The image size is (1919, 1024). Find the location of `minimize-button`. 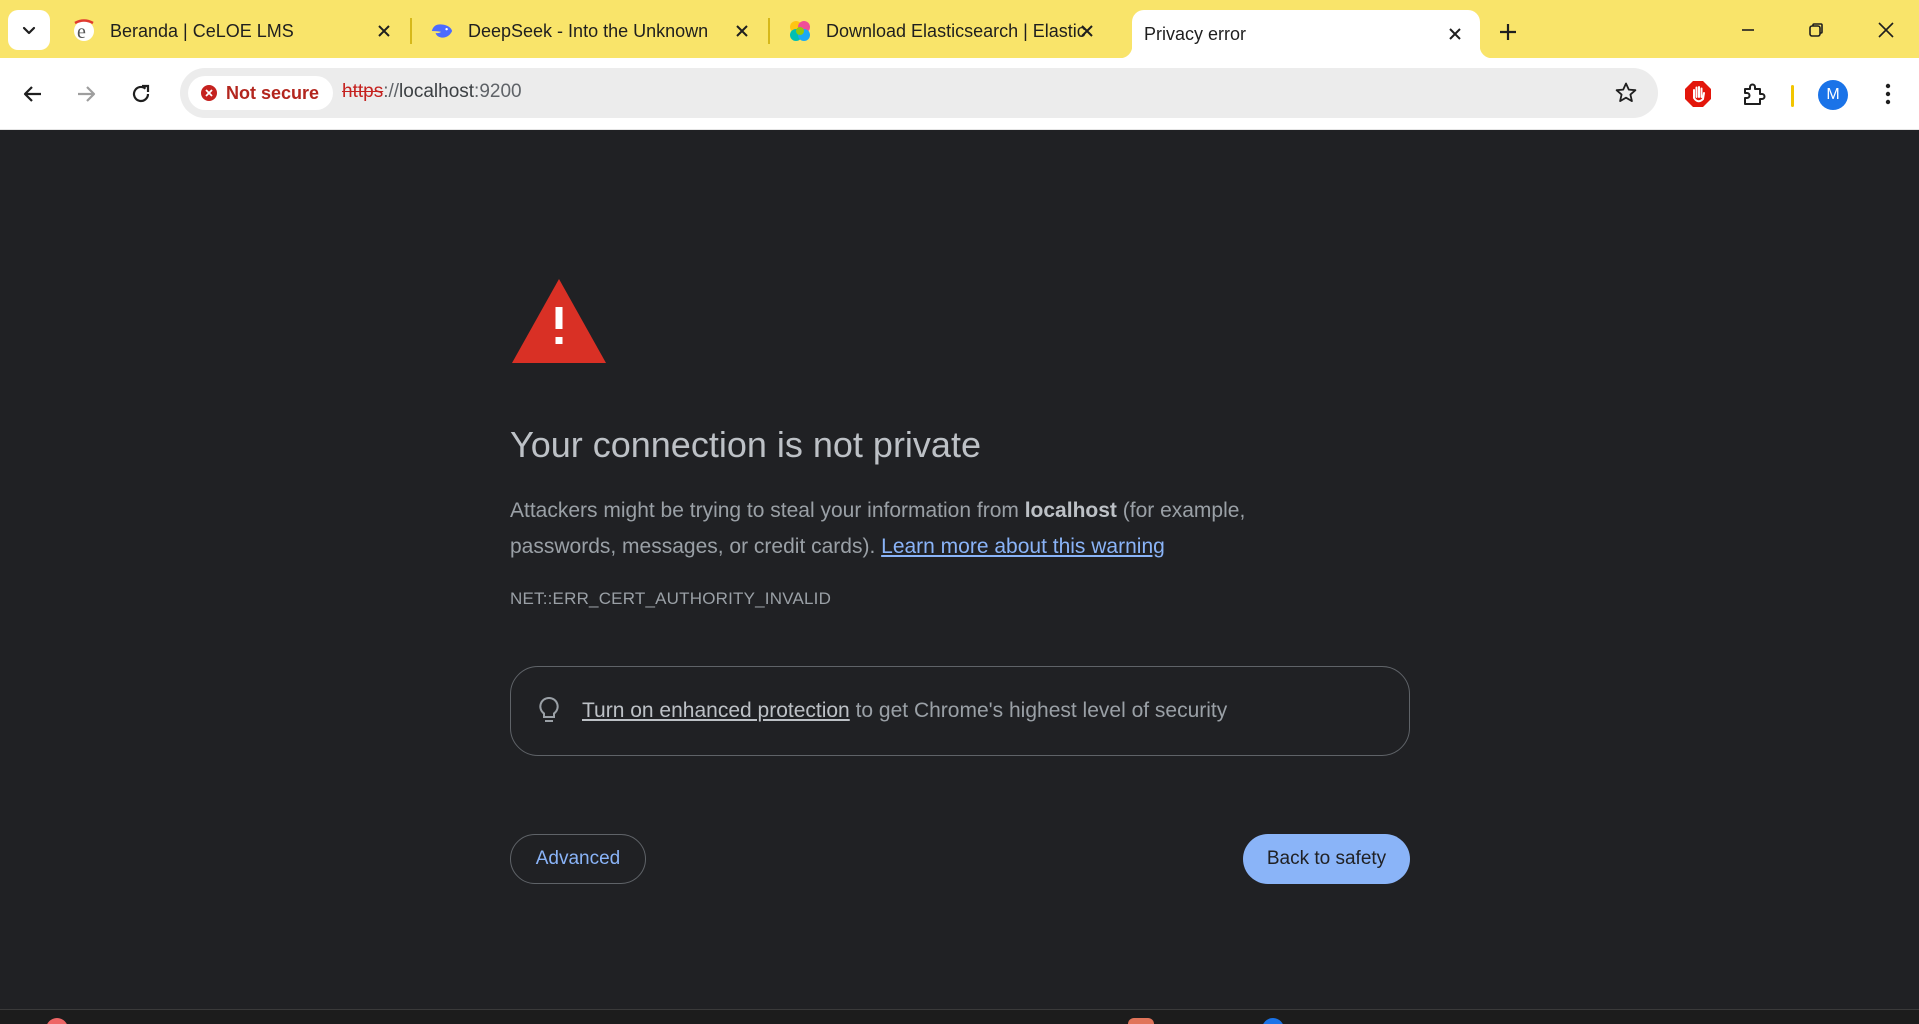

minimize-button is located at coordinates (1748, 30).